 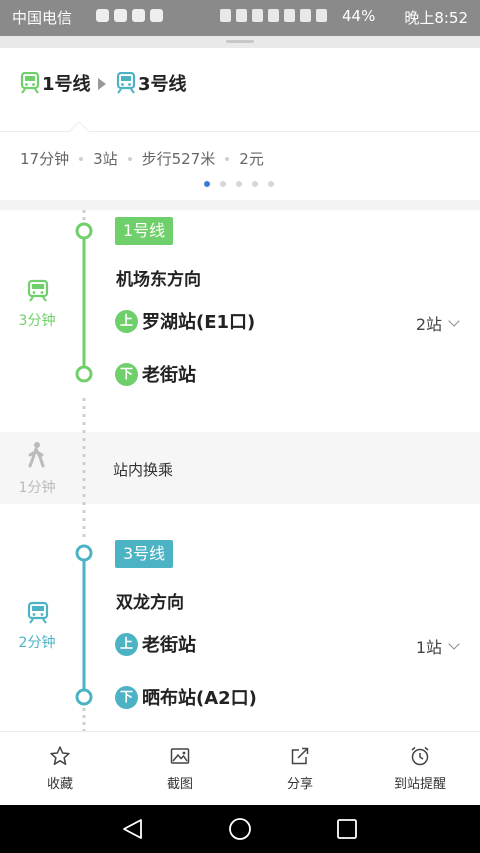 I want to click on alarm-icon, so click(x=289, y=15).